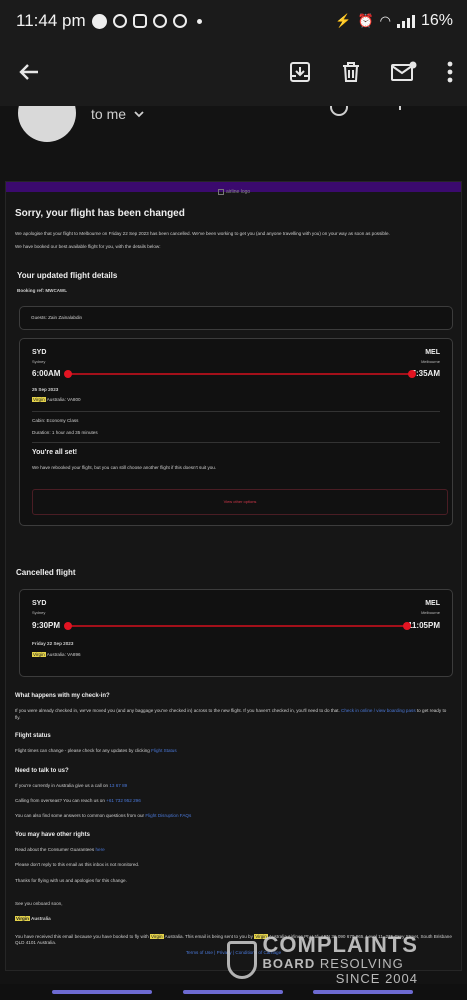 The width and height of the screenshot is (467, 1000). Describe the element at coordinates (199, 21) in the screenshot. I see `more-notifications-icon` at that location.